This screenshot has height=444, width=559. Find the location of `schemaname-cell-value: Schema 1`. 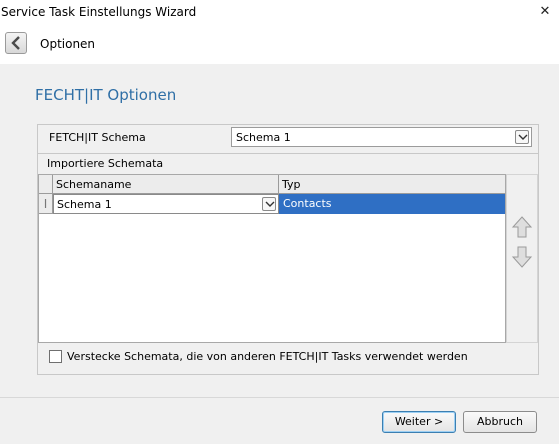

schemaname-cell-value: Schema 1 is located at coordinates (84, 204).